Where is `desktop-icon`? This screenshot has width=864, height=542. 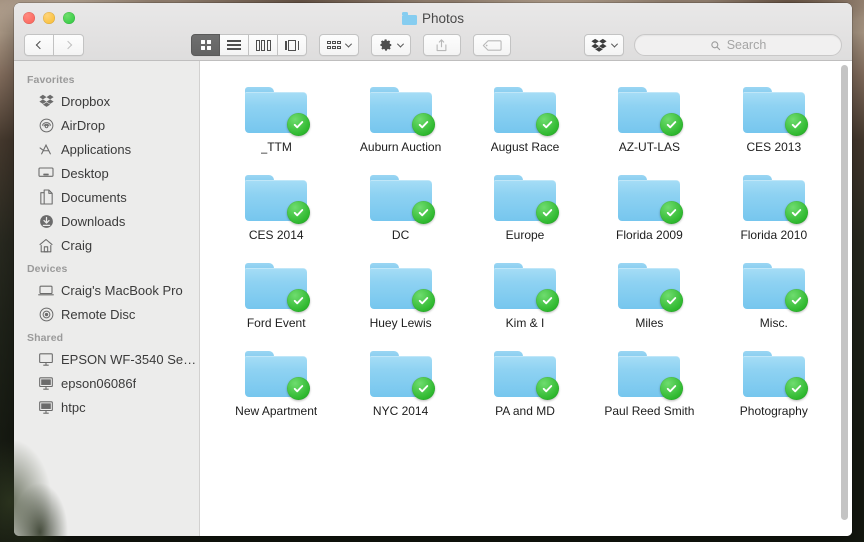 desktop-icon is located at coordinates (46, 173).